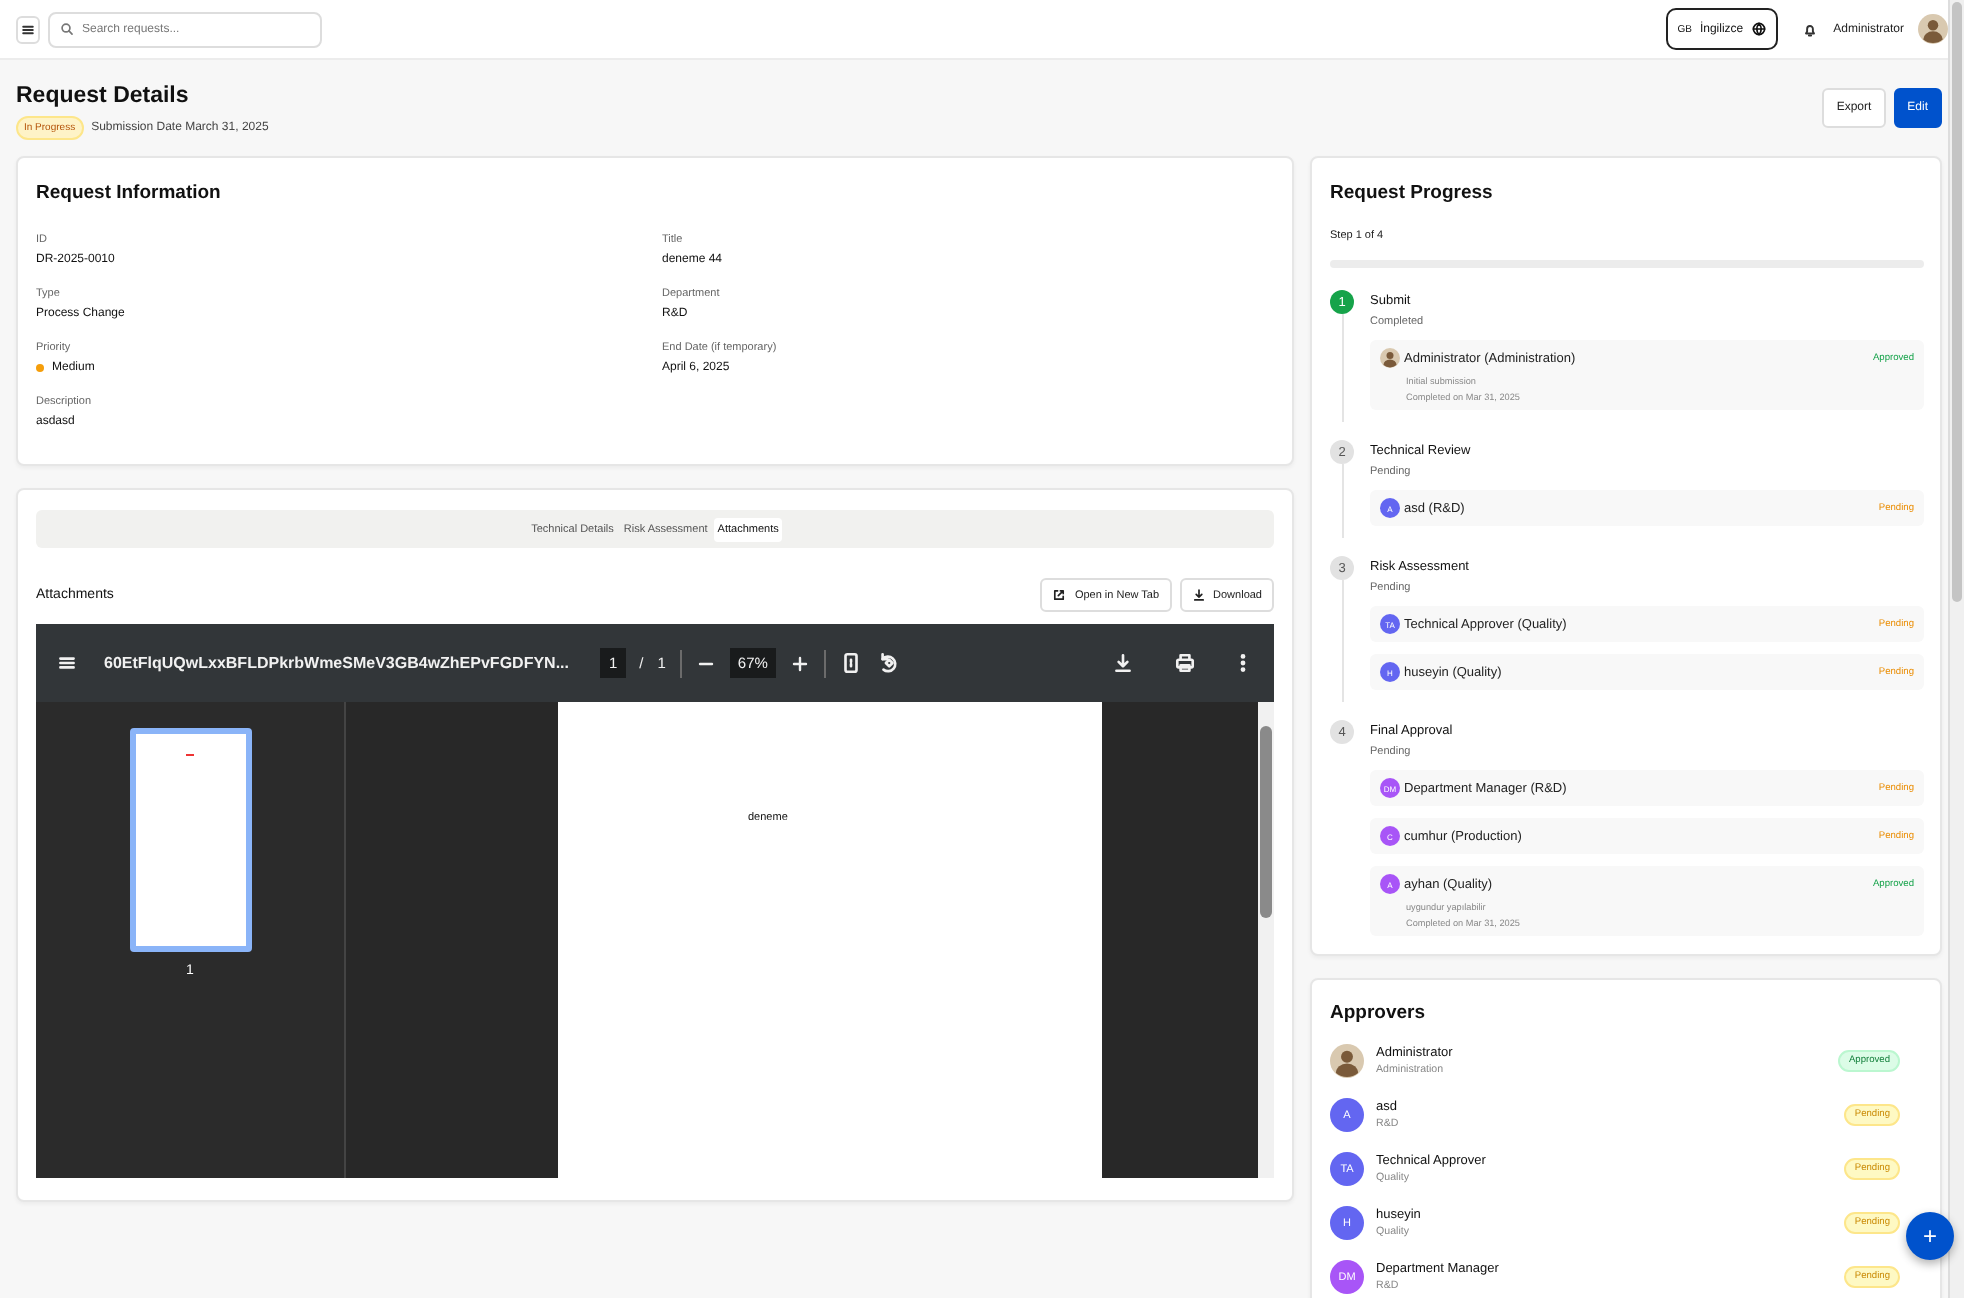 This screenshot has width=1964, height=1298. I want to click on bell-icon, so click(1809, 29).